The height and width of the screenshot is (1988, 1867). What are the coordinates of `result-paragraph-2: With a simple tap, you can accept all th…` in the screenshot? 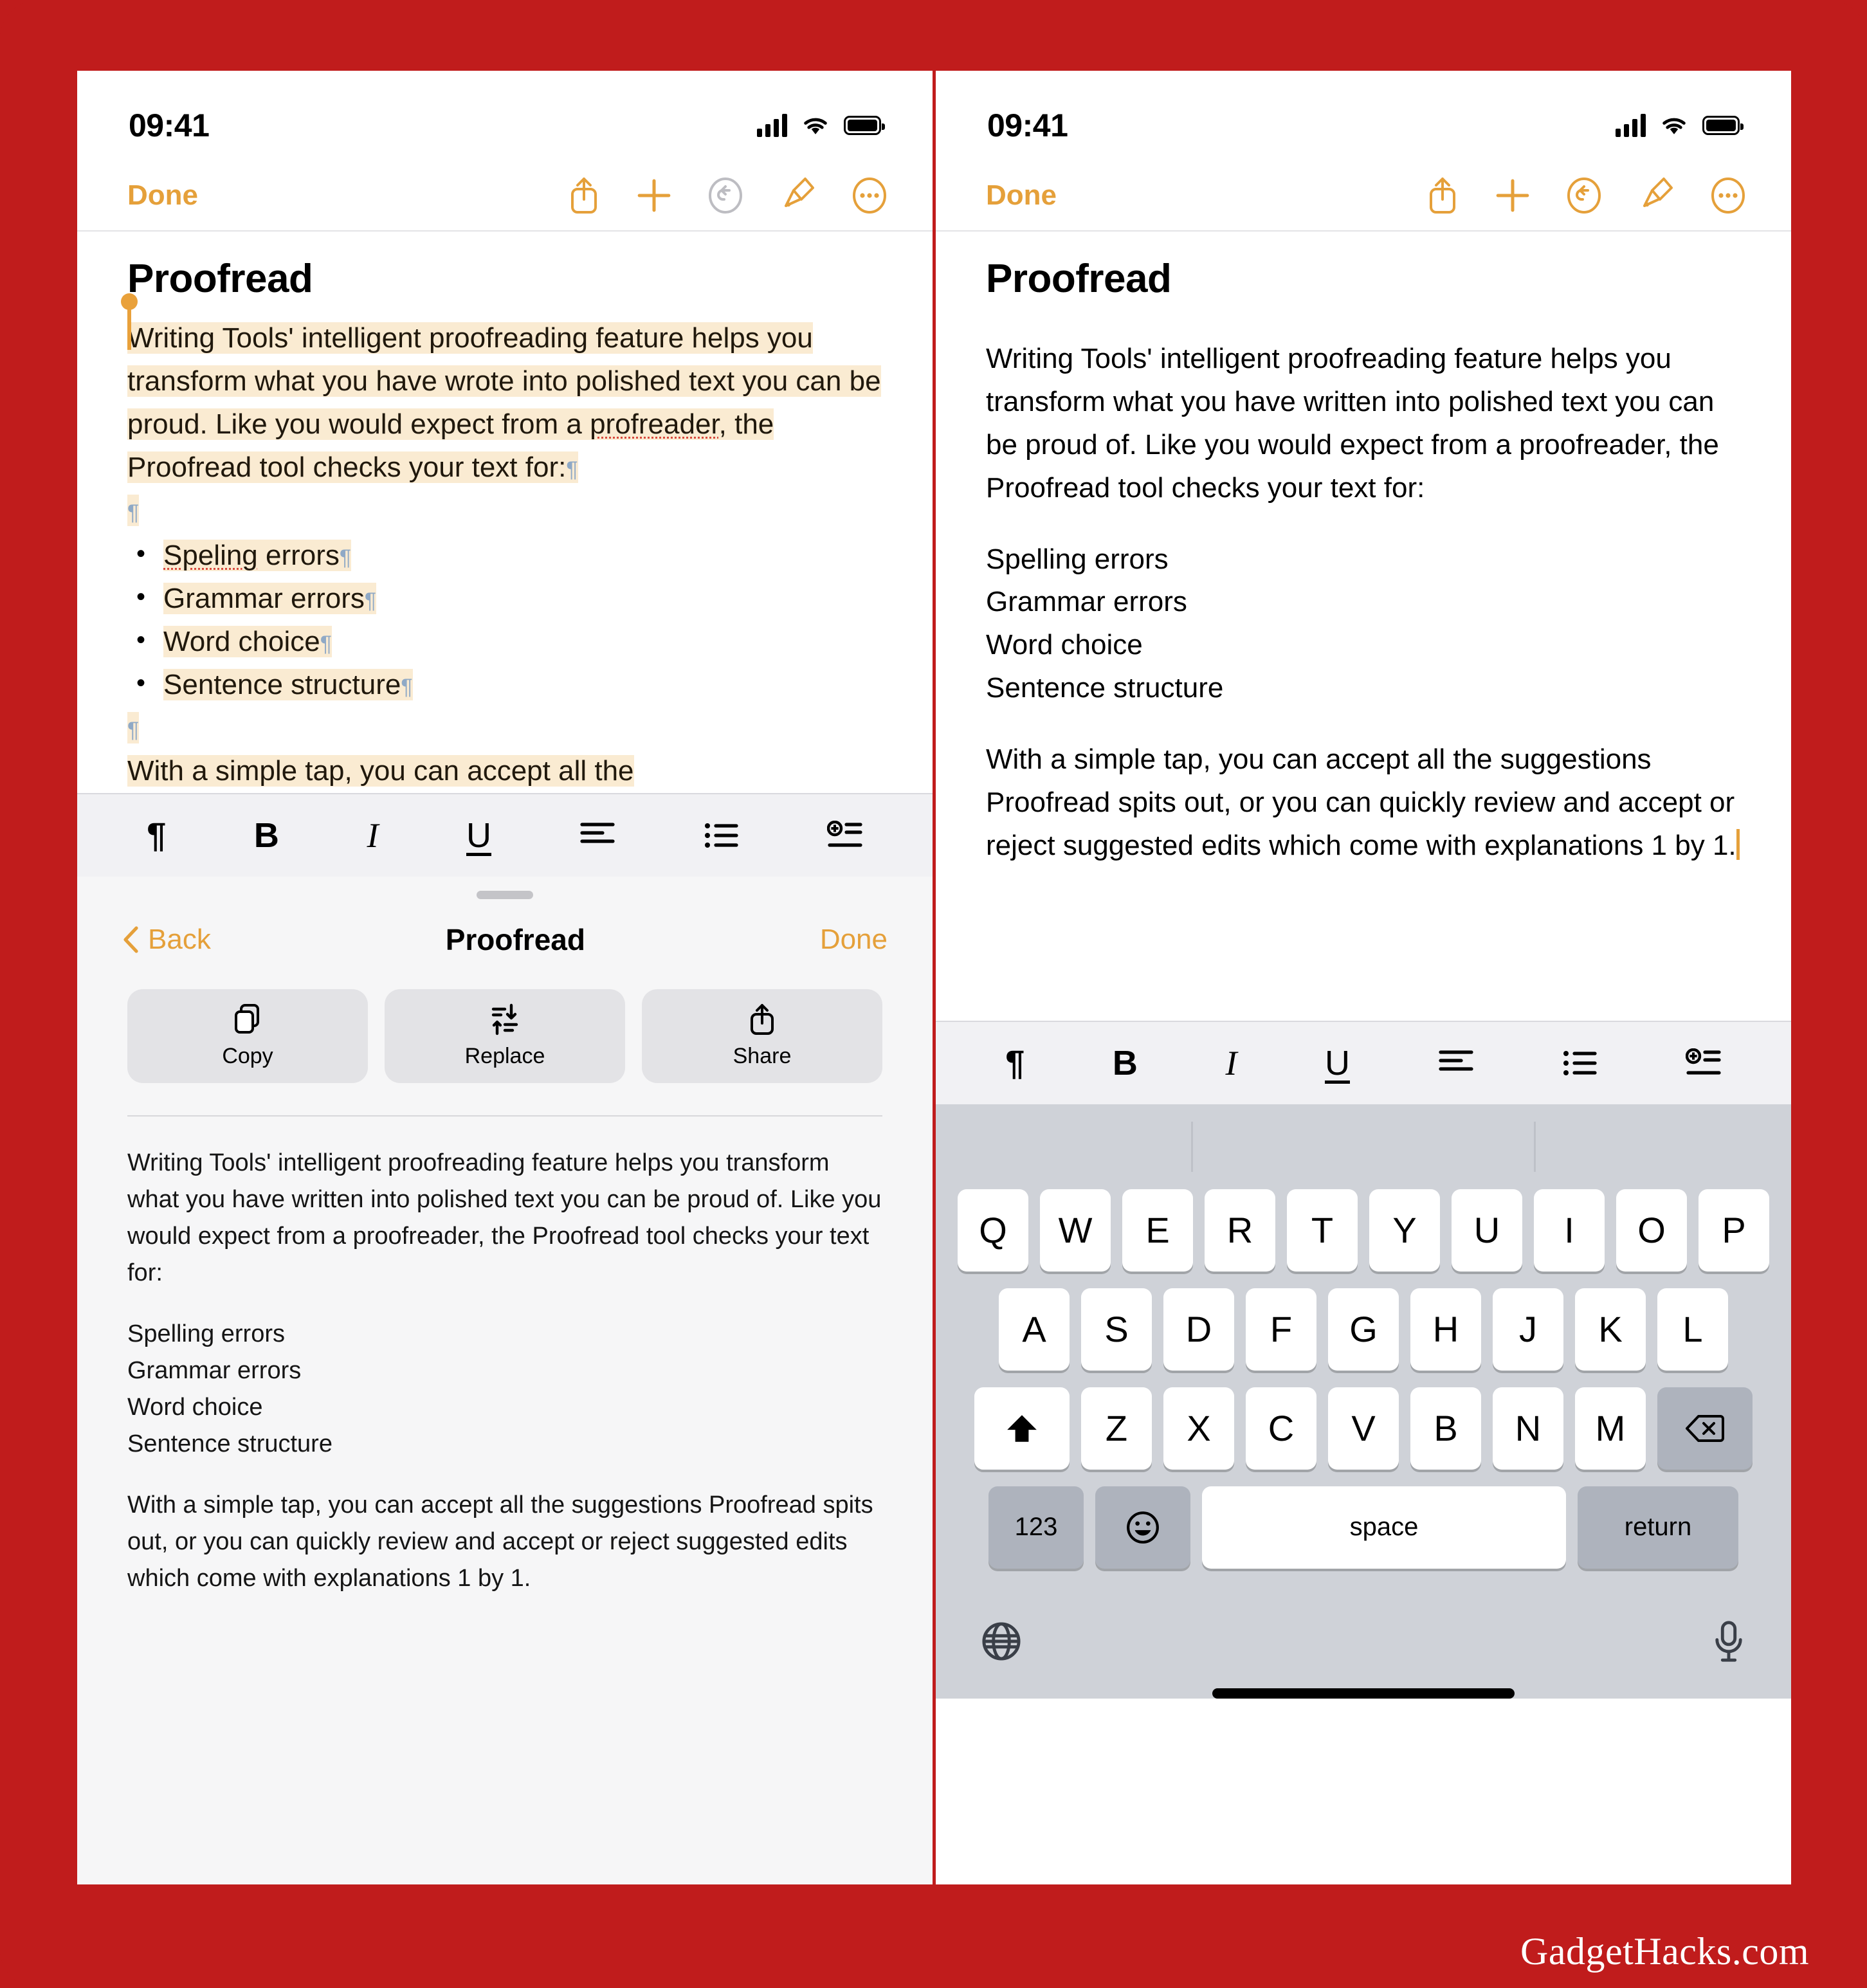 It's located at (500, 1541).